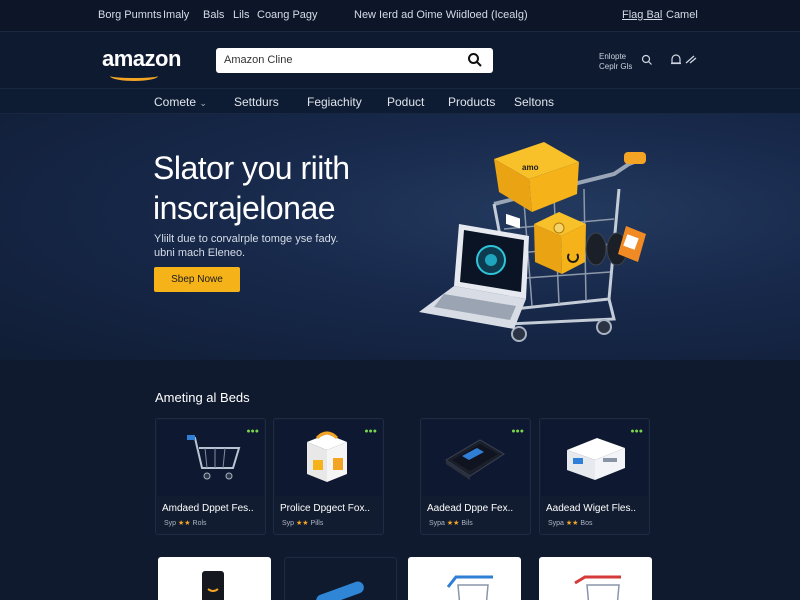 This screenshot has width=800, height=600. What do you see at coordinates (134, 76) in the screenshot?
I see `logo-smile-icon` at bounding box center [134, 76].